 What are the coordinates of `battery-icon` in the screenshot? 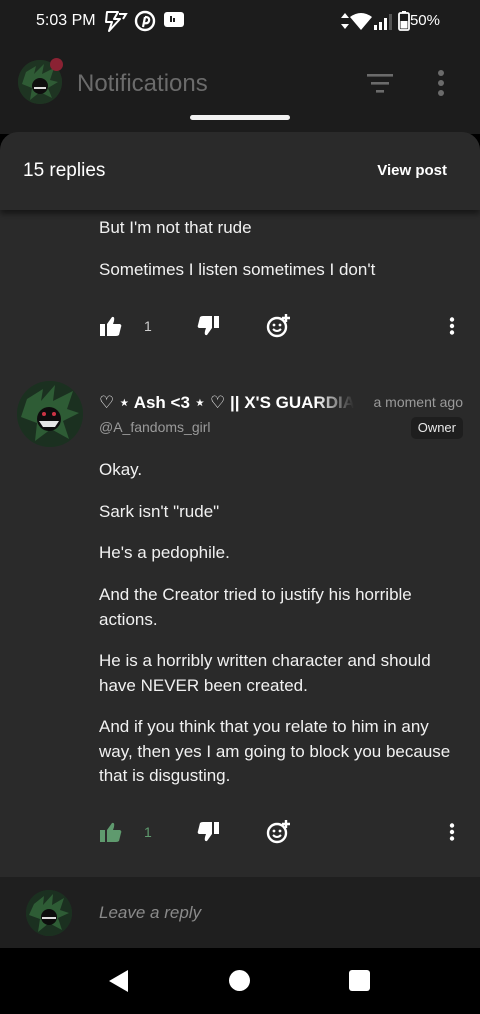 It's located at (404, 21).